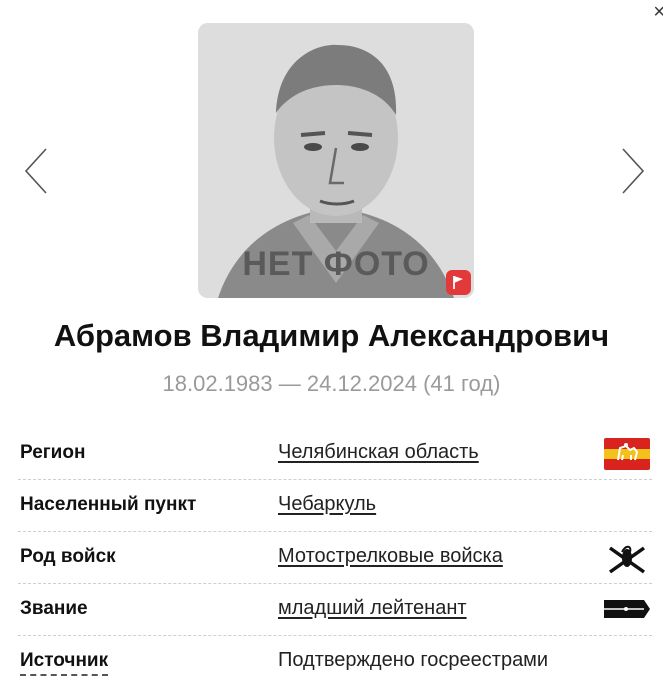 This screenshot has height=699, width=663. I want to click on report-flag-icon, so click(458, 282).